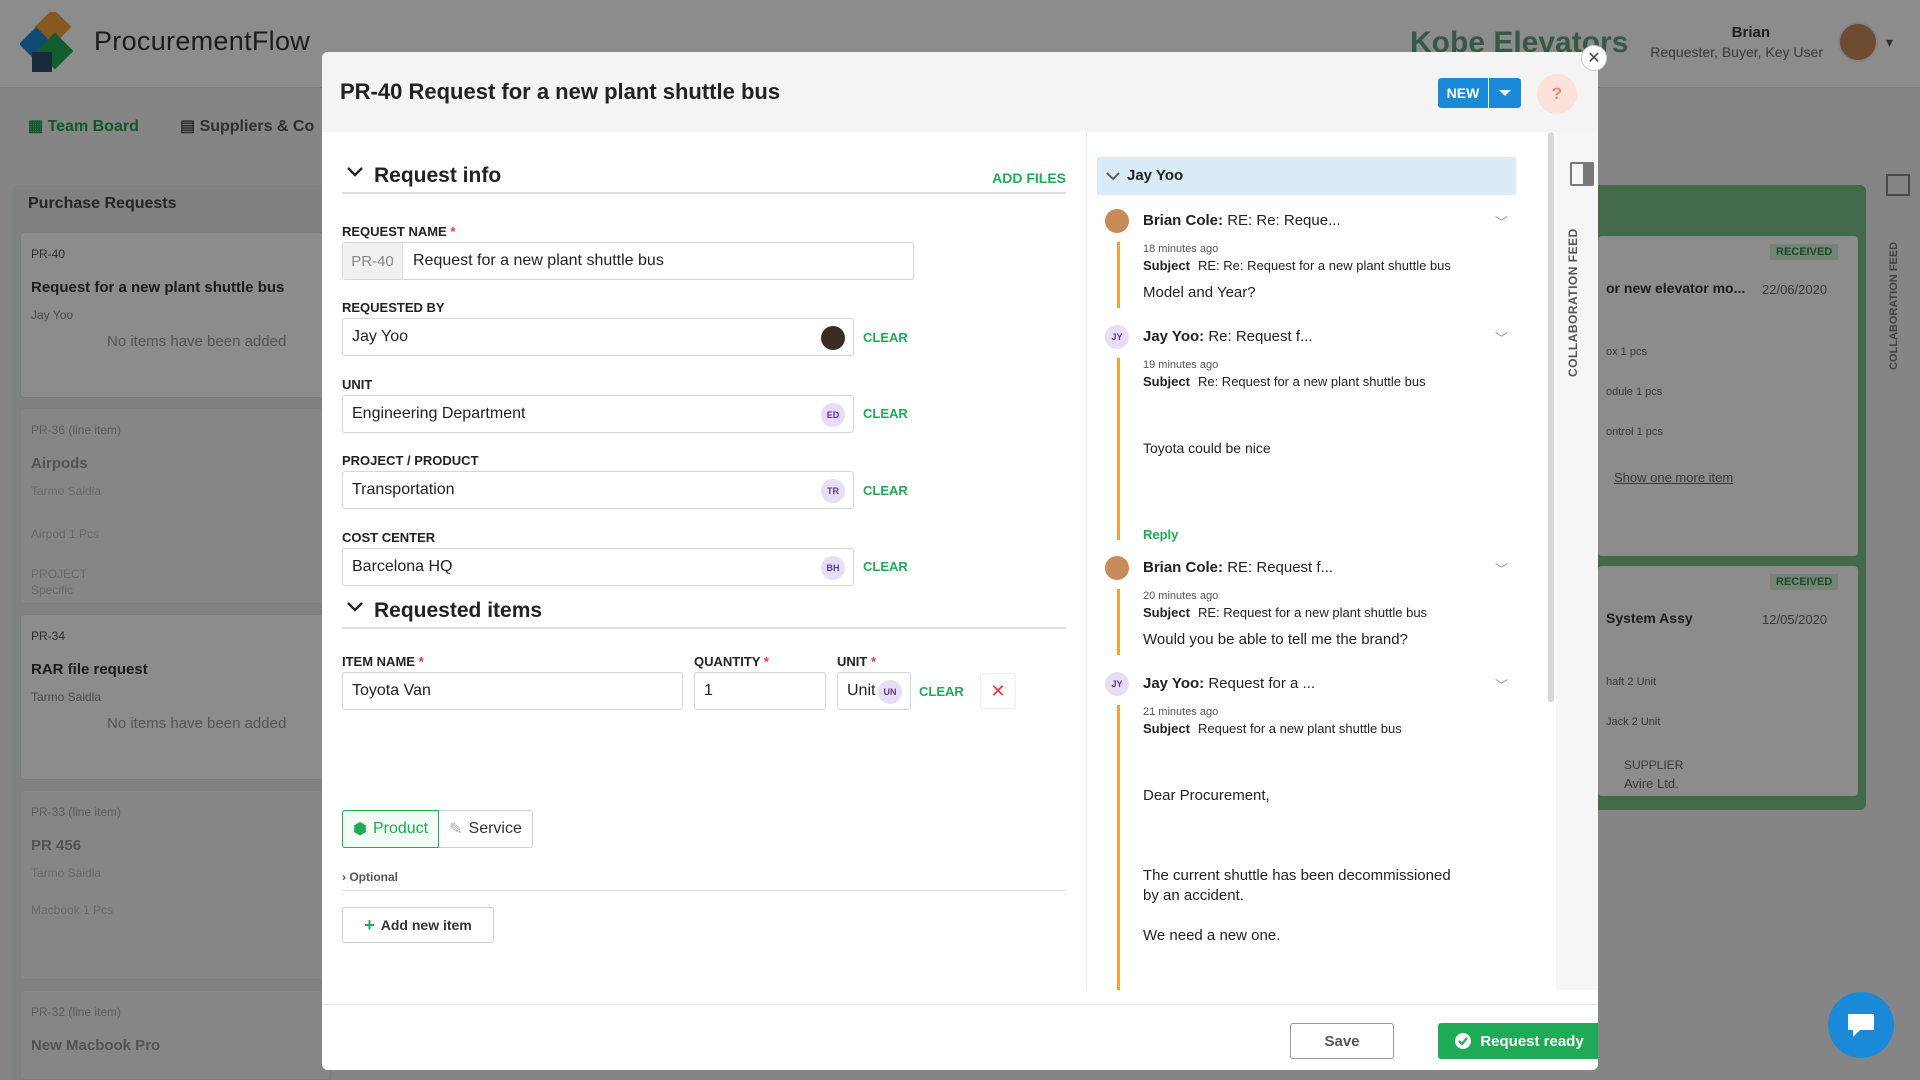 This screenshot has height=1080, width=1920. Describe the element at coordinates (1582, 174) in the screenshot. I see `panel-toggle-icon` at that location.